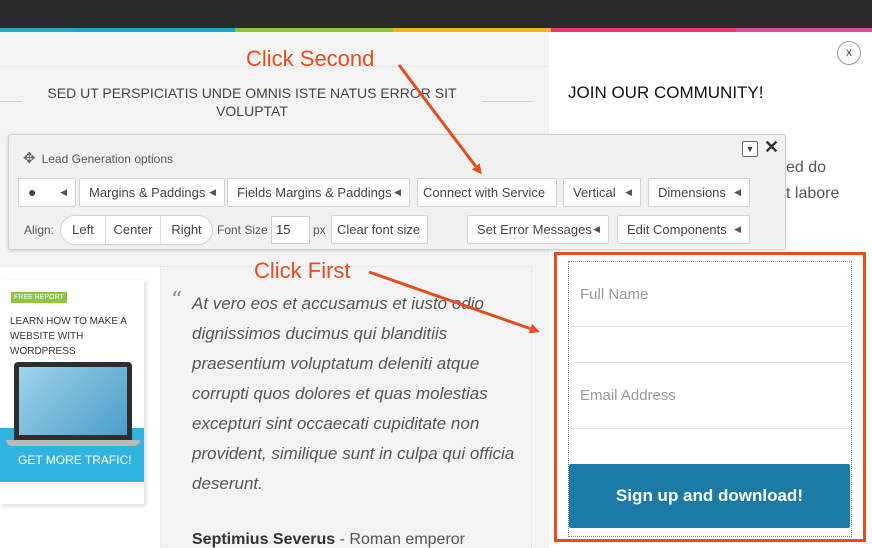 Image resolution: width=872 pixels, height=548 pixels. What do you see at coordinates (302, 270) in the screenshot?
I see `click-first-annotation: Click First` at bounding box center [302, 270].